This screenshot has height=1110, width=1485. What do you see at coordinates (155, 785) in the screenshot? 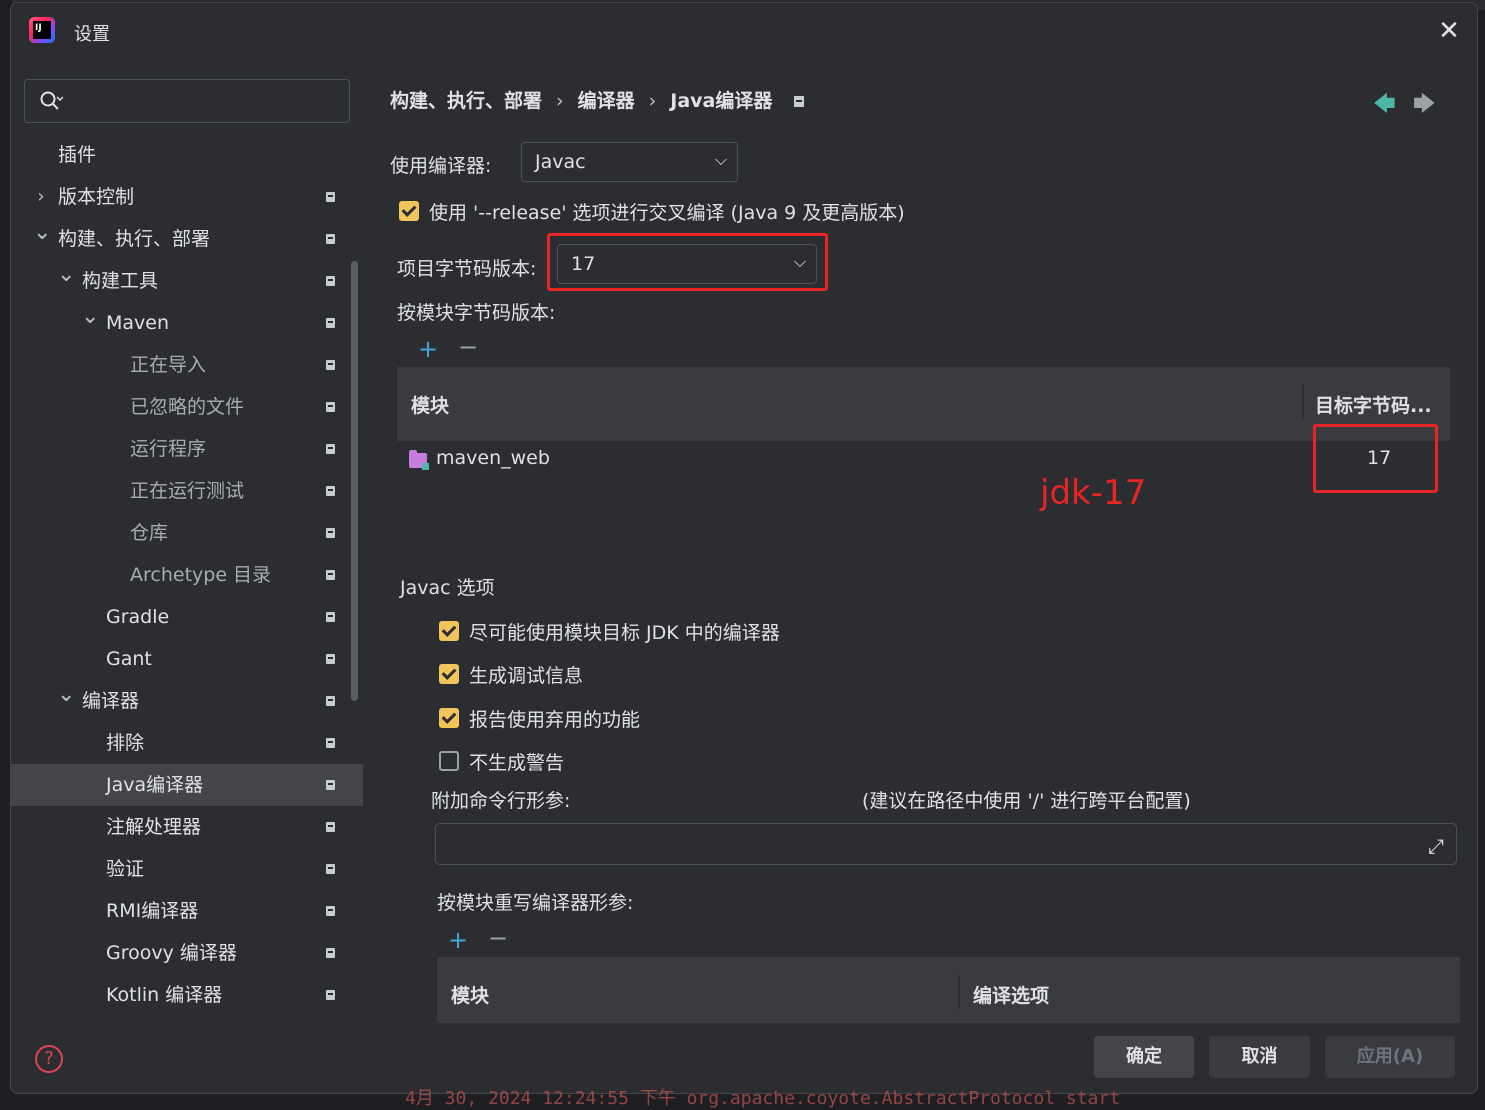
I see `sidebar-item-label: Java编译器` at bounding box center [155, 785].